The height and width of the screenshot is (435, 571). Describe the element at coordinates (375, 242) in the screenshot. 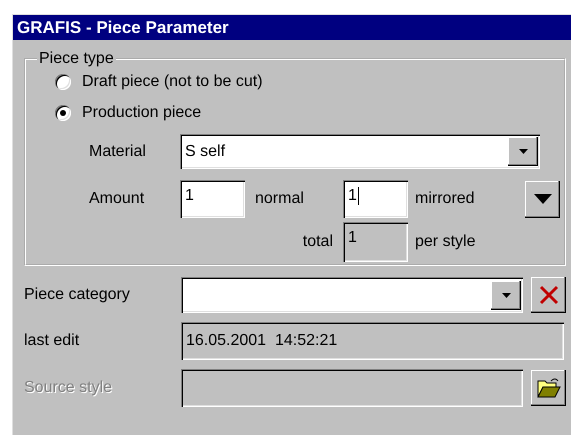

I see `total-field: 1` at that location.